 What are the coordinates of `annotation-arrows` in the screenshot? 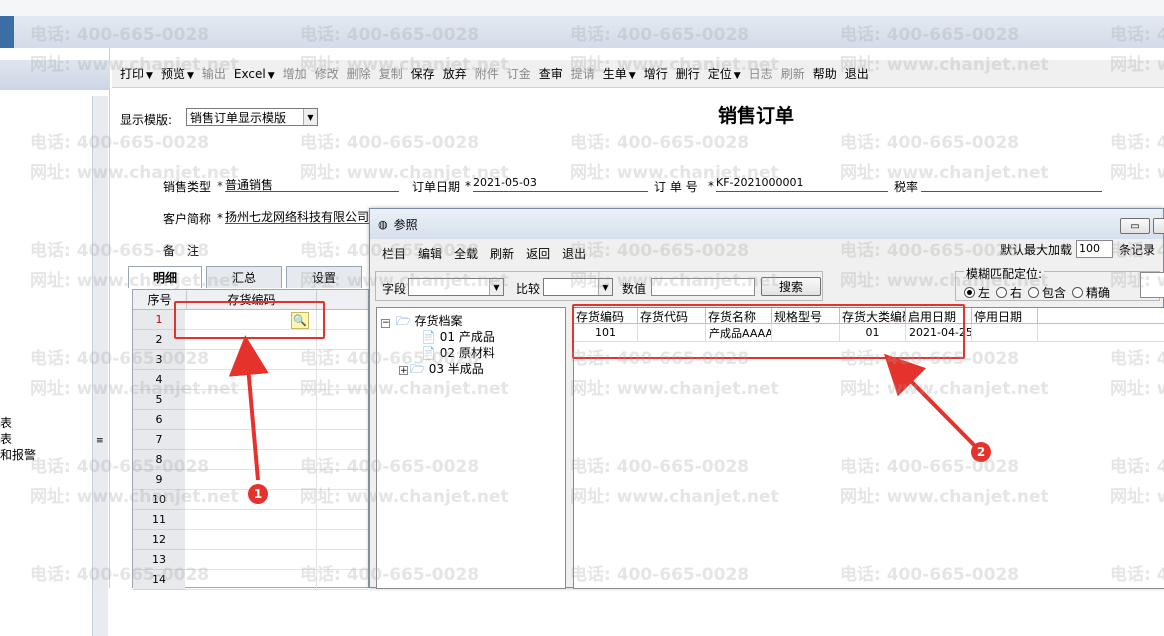 It's located at (602, 408).